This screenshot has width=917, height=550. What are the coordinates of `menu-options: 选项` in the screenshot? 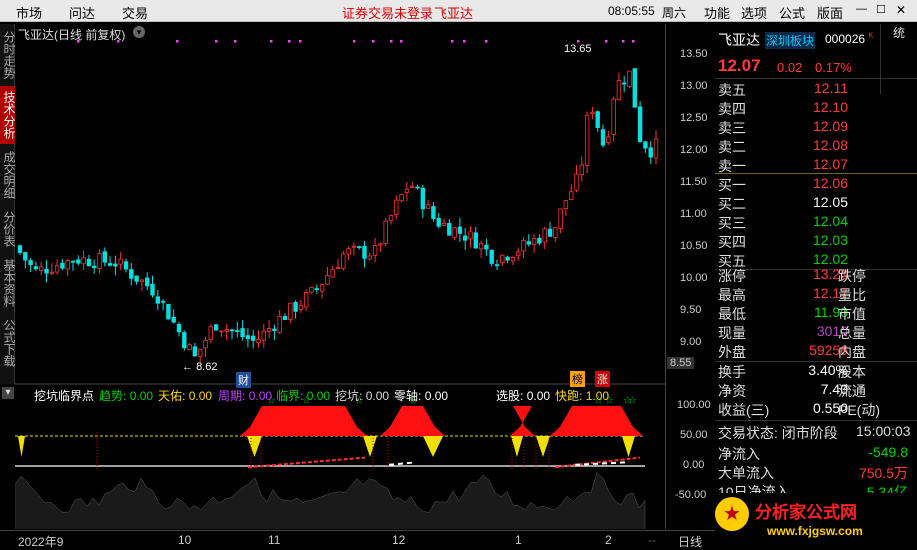 It's located at (754, 12).